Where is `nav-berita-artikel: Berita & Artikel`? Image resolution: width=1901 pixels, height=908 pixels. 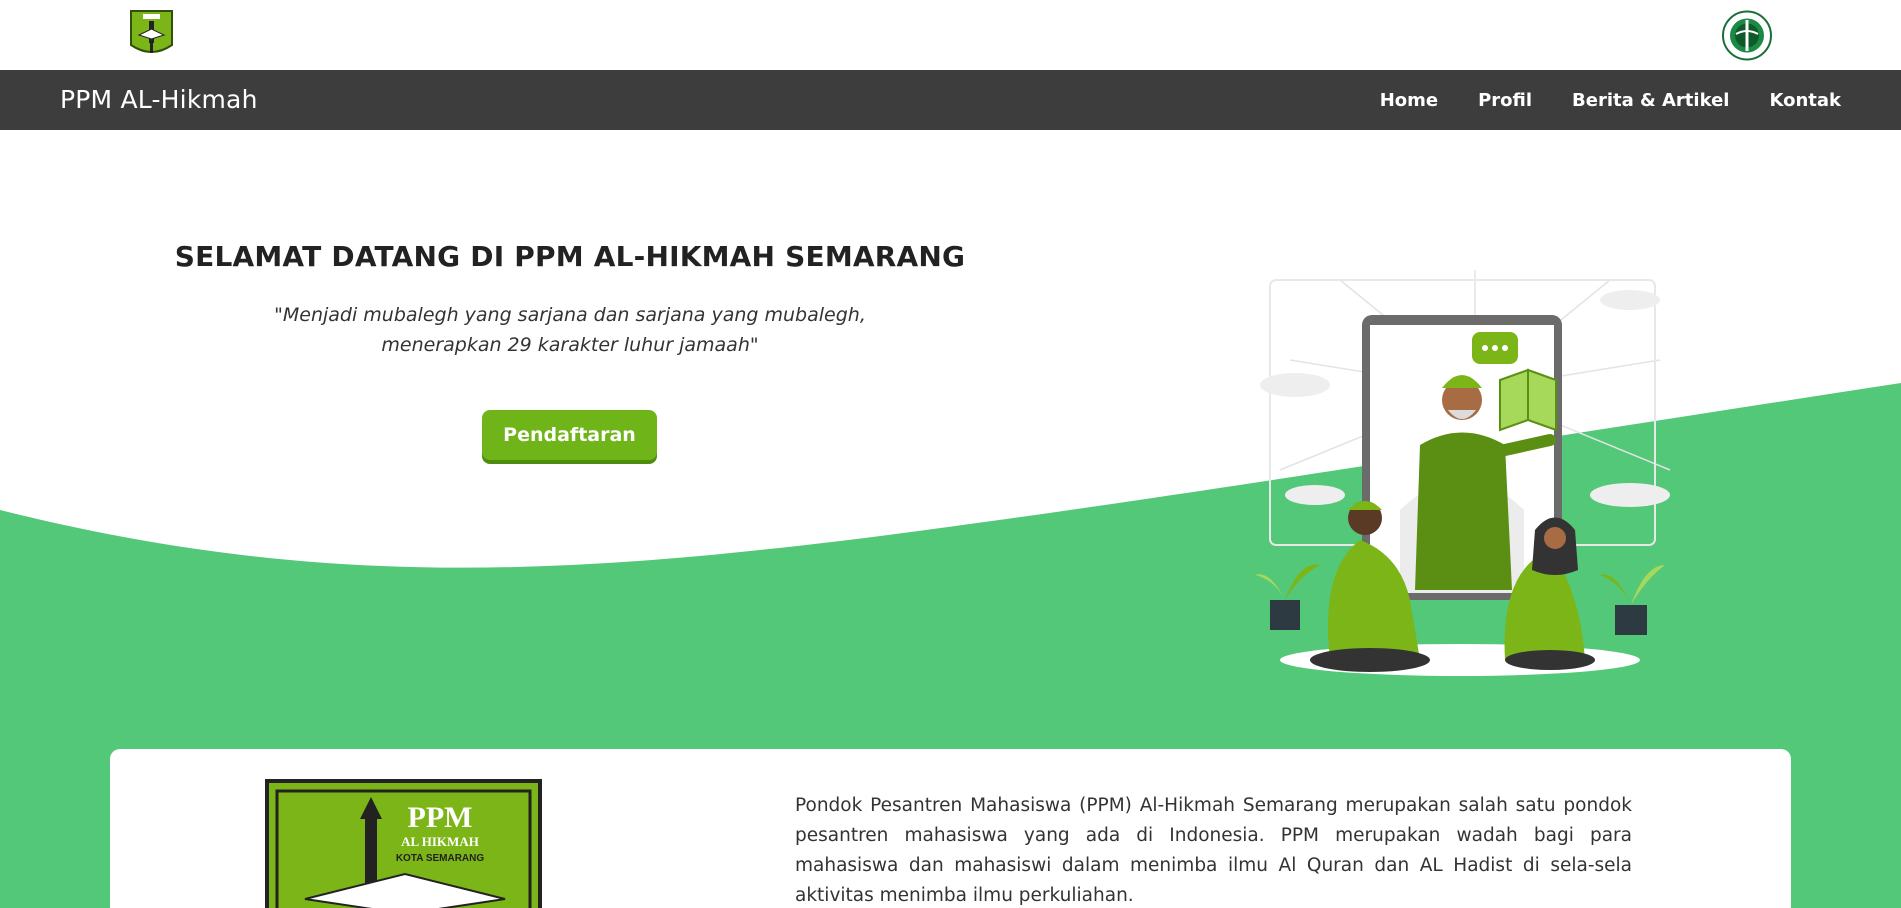
nav-berita-artikel: Berita & Artikel is located at coordinates (1650, 100).